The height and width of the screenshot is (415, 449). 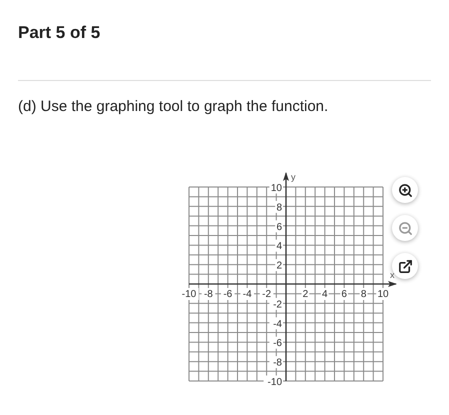 What do you see at coordinates (293, 177) in the screenshot?
I see `axis-label: y` at bounding box center [293, 177].